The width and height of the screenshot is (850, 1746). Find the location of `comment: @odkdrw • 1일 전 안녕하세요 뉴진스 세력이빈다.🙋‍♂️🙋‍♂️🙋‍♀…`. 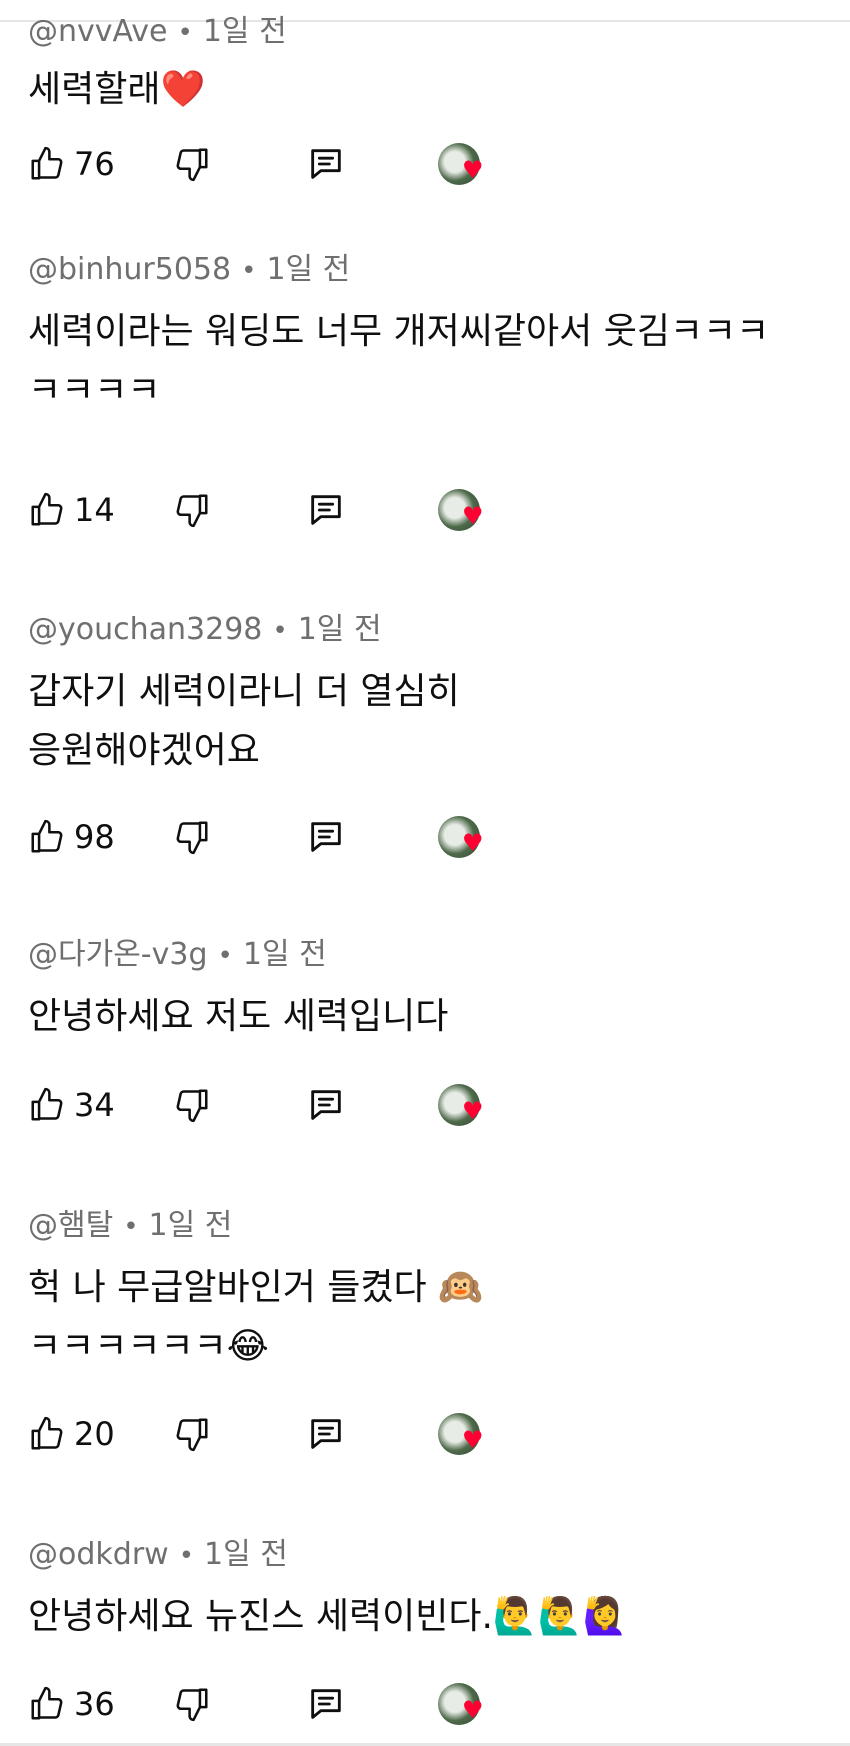

comment: @odkdrw • 1일 전 안녕하세요 뉴진스 세력이빈다.🙋‍♂️🙋‍♂️🙋‍♀… is located at coordinates (428, 1590).